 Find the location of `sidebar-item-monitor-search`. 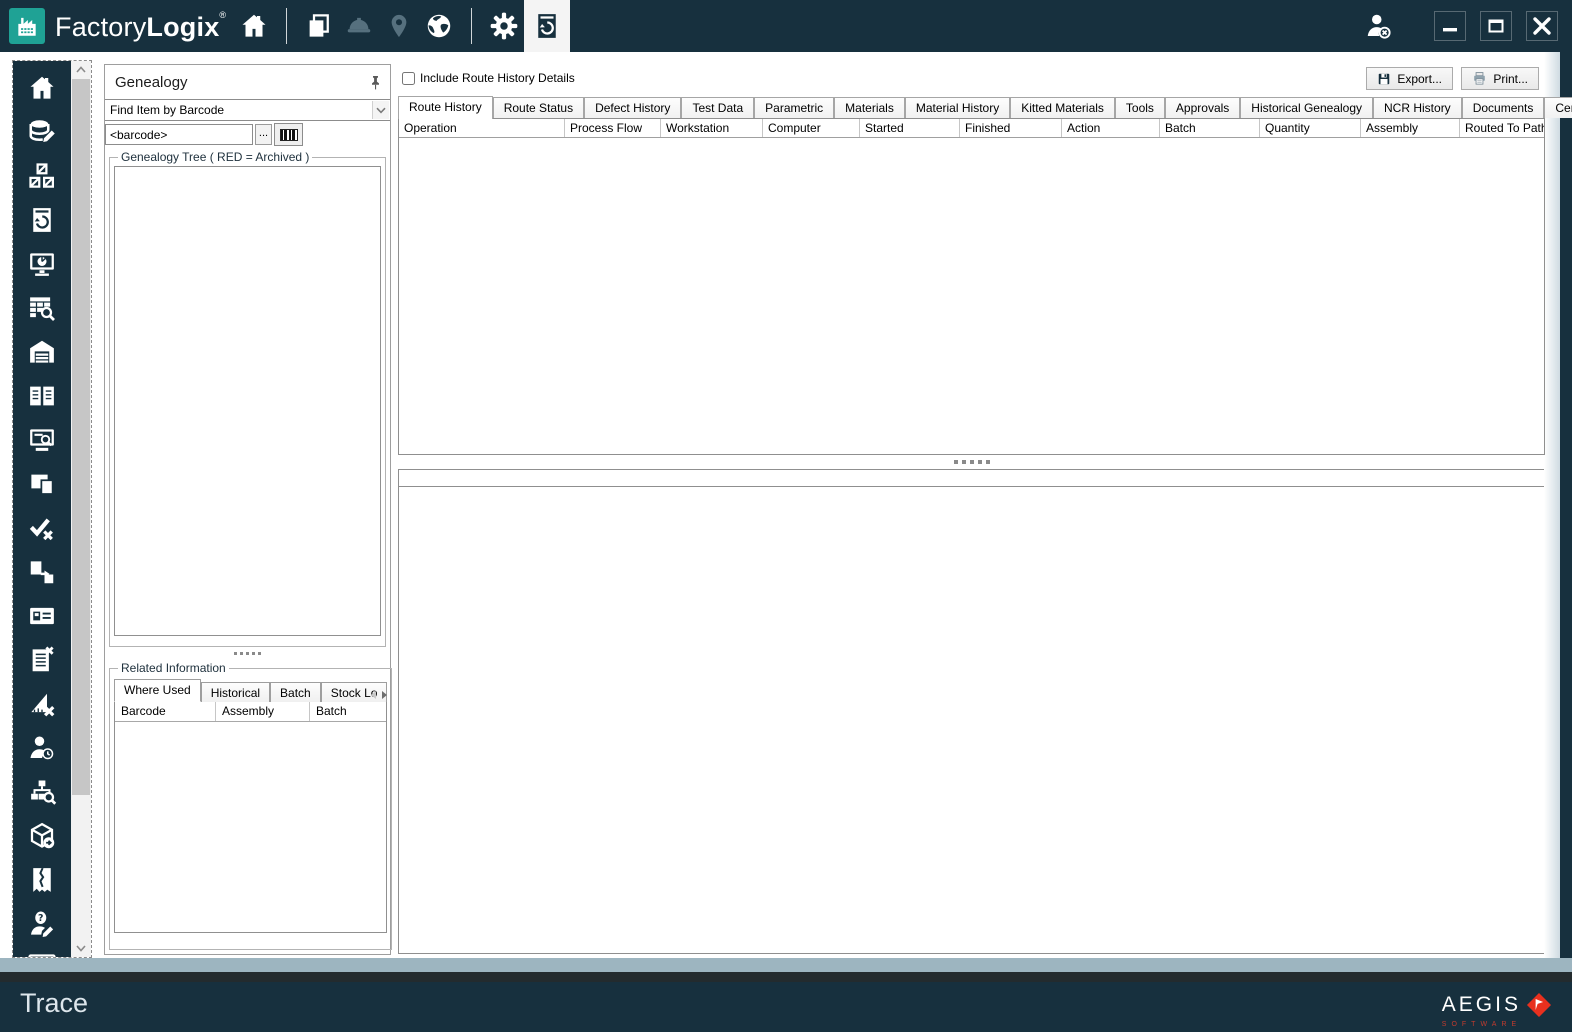

sidebar-item-monitor-search is located at coordinates (42, 440).